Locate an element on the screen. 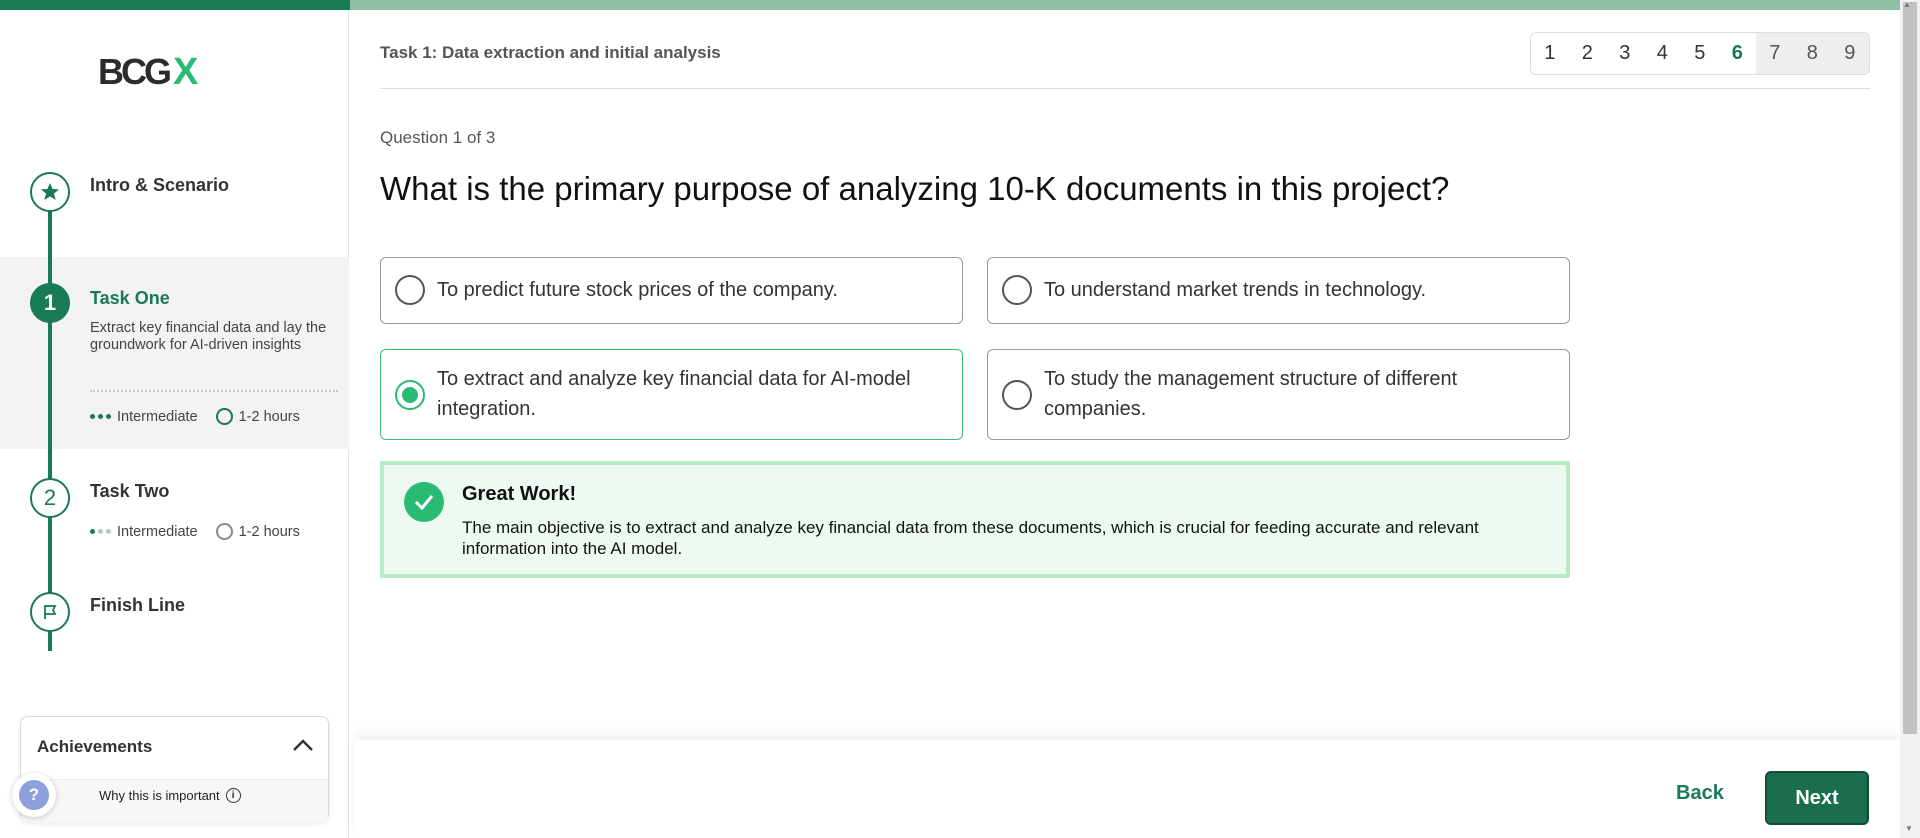 The height and width of the screenshot is (838, 1920). feedback-title: Great Work! is located at coordinates (519, 494).